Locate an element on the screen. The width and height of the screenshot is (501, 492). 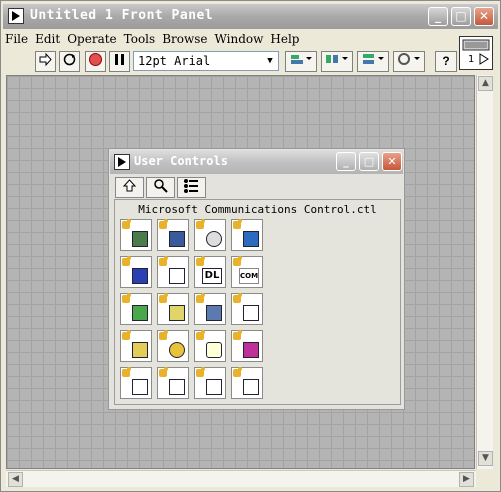
menu-help: Help is located at coordinates (284, 39).